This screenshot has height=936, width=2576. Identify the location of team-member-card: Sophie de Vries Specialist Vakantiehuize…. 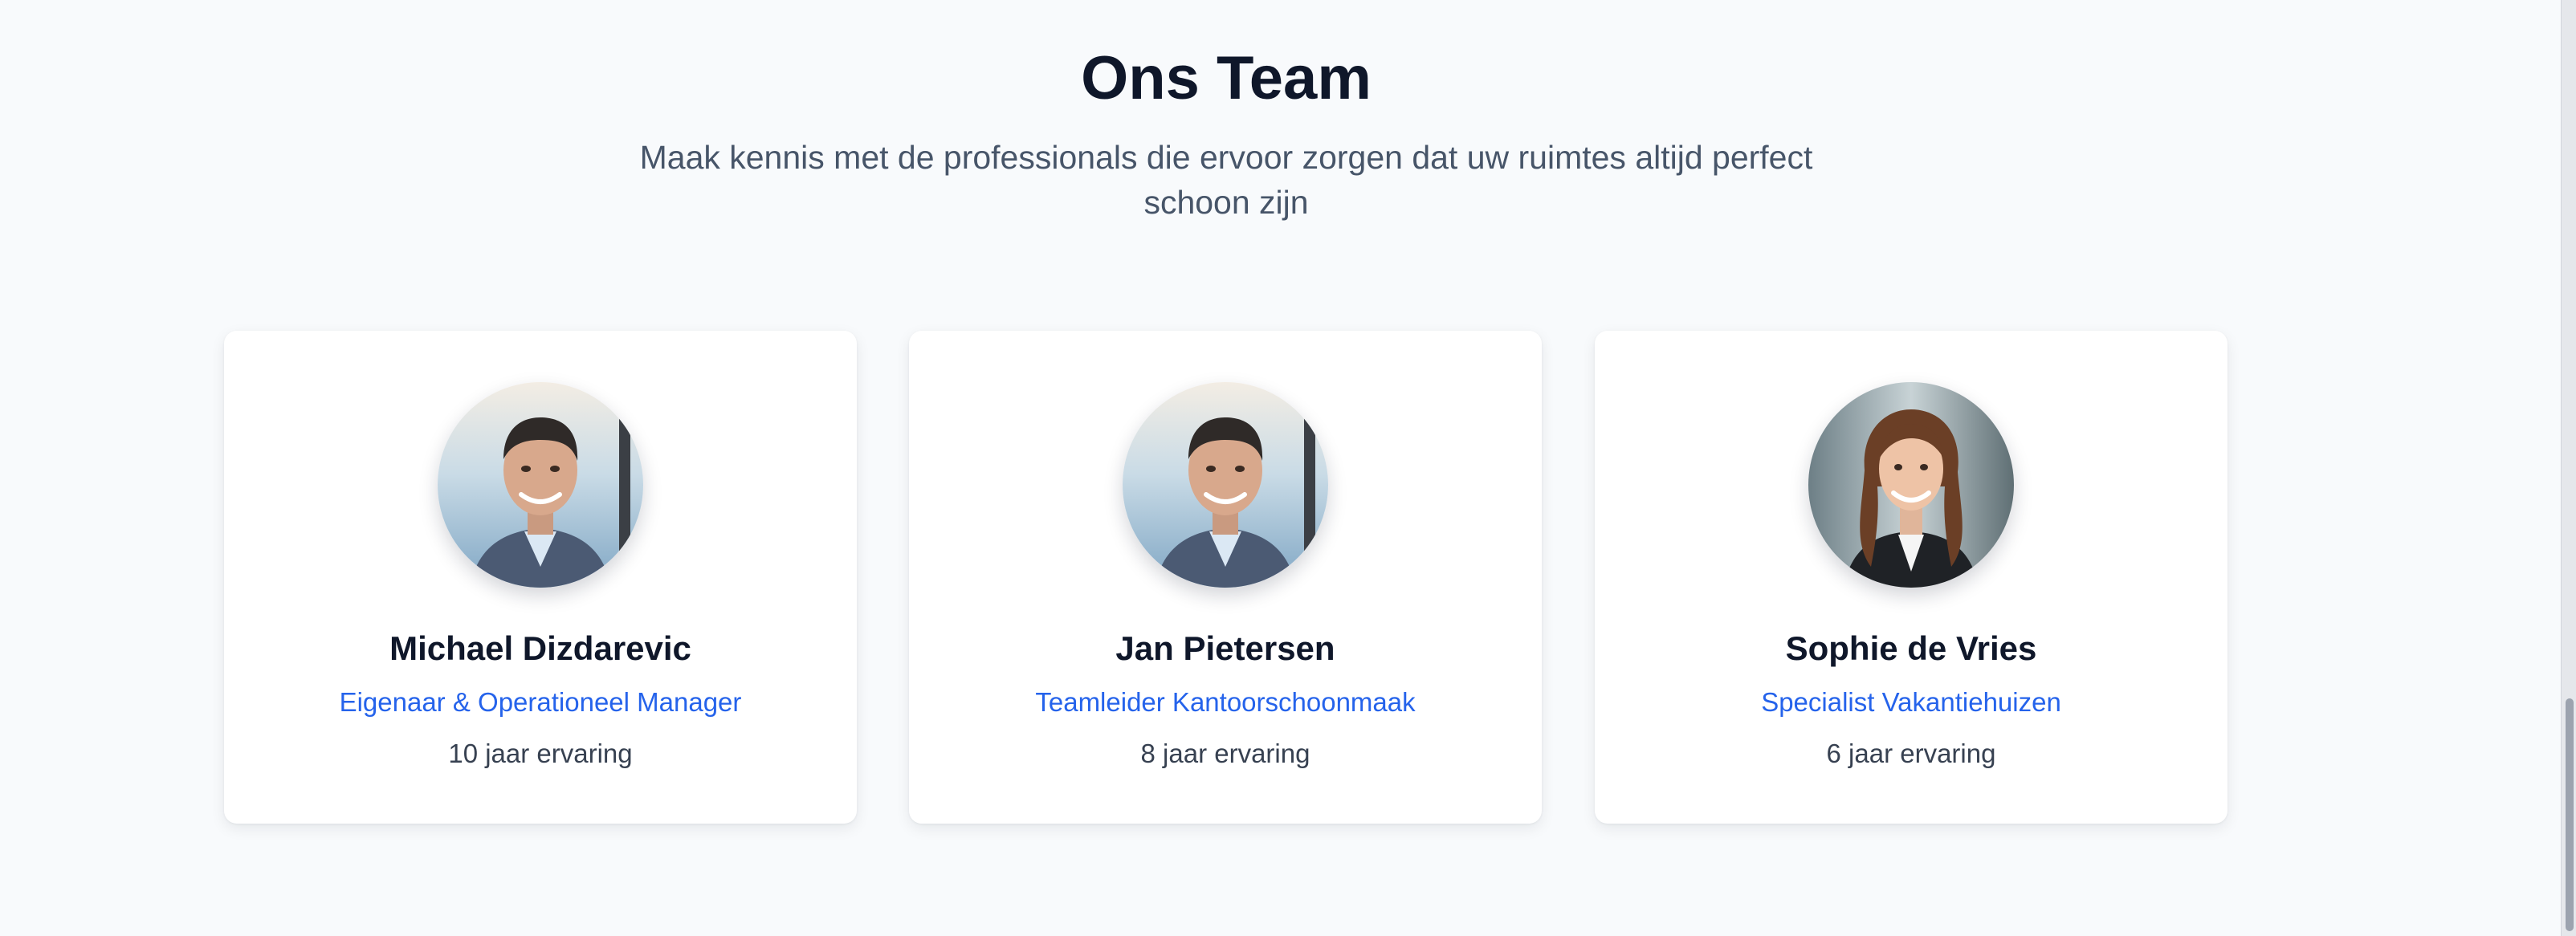
(1911, 577).